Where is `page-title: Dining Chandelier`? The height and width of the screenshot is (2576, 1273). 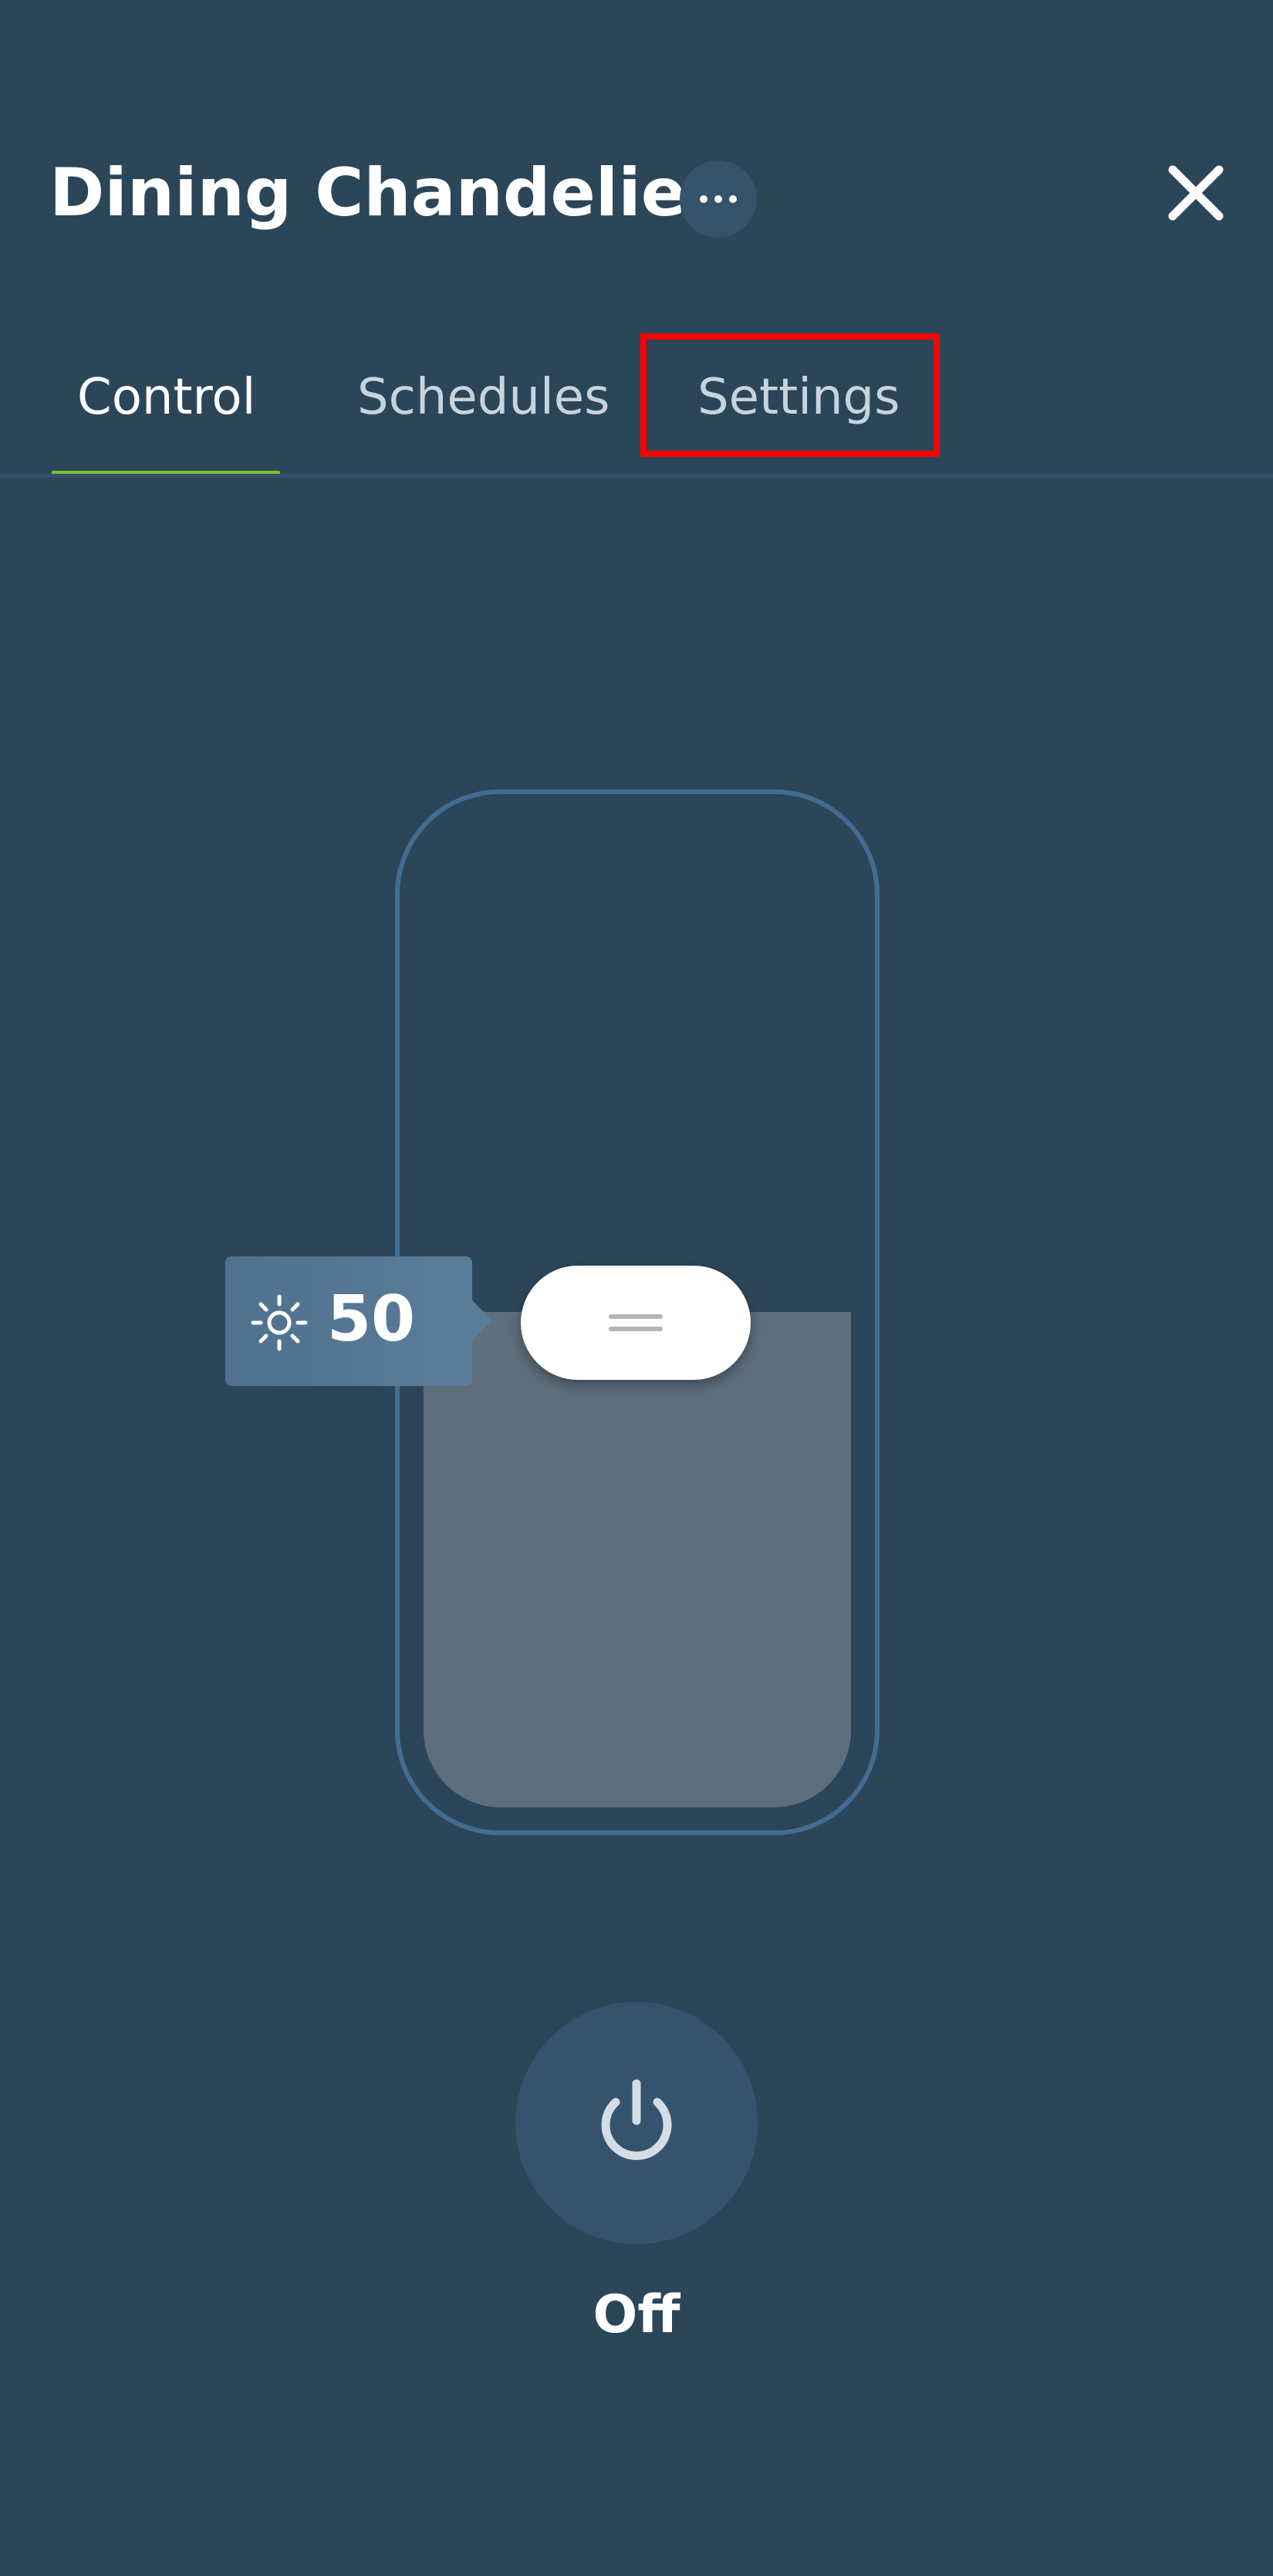 page-title: Dining Chandelier is located at coordinates (384, 193).